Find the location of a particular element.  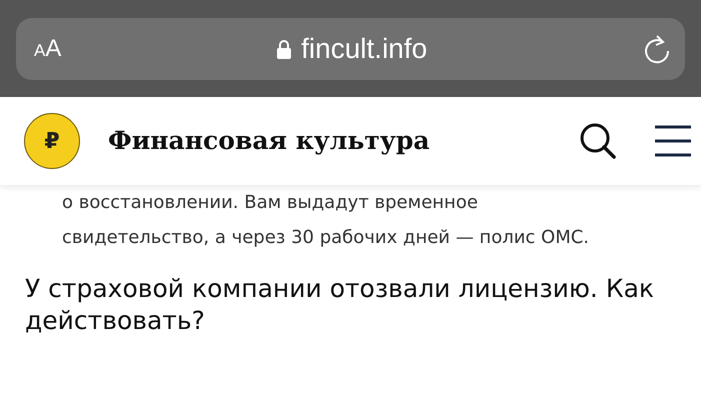

lock-icon is located at coordinates (284, 49).